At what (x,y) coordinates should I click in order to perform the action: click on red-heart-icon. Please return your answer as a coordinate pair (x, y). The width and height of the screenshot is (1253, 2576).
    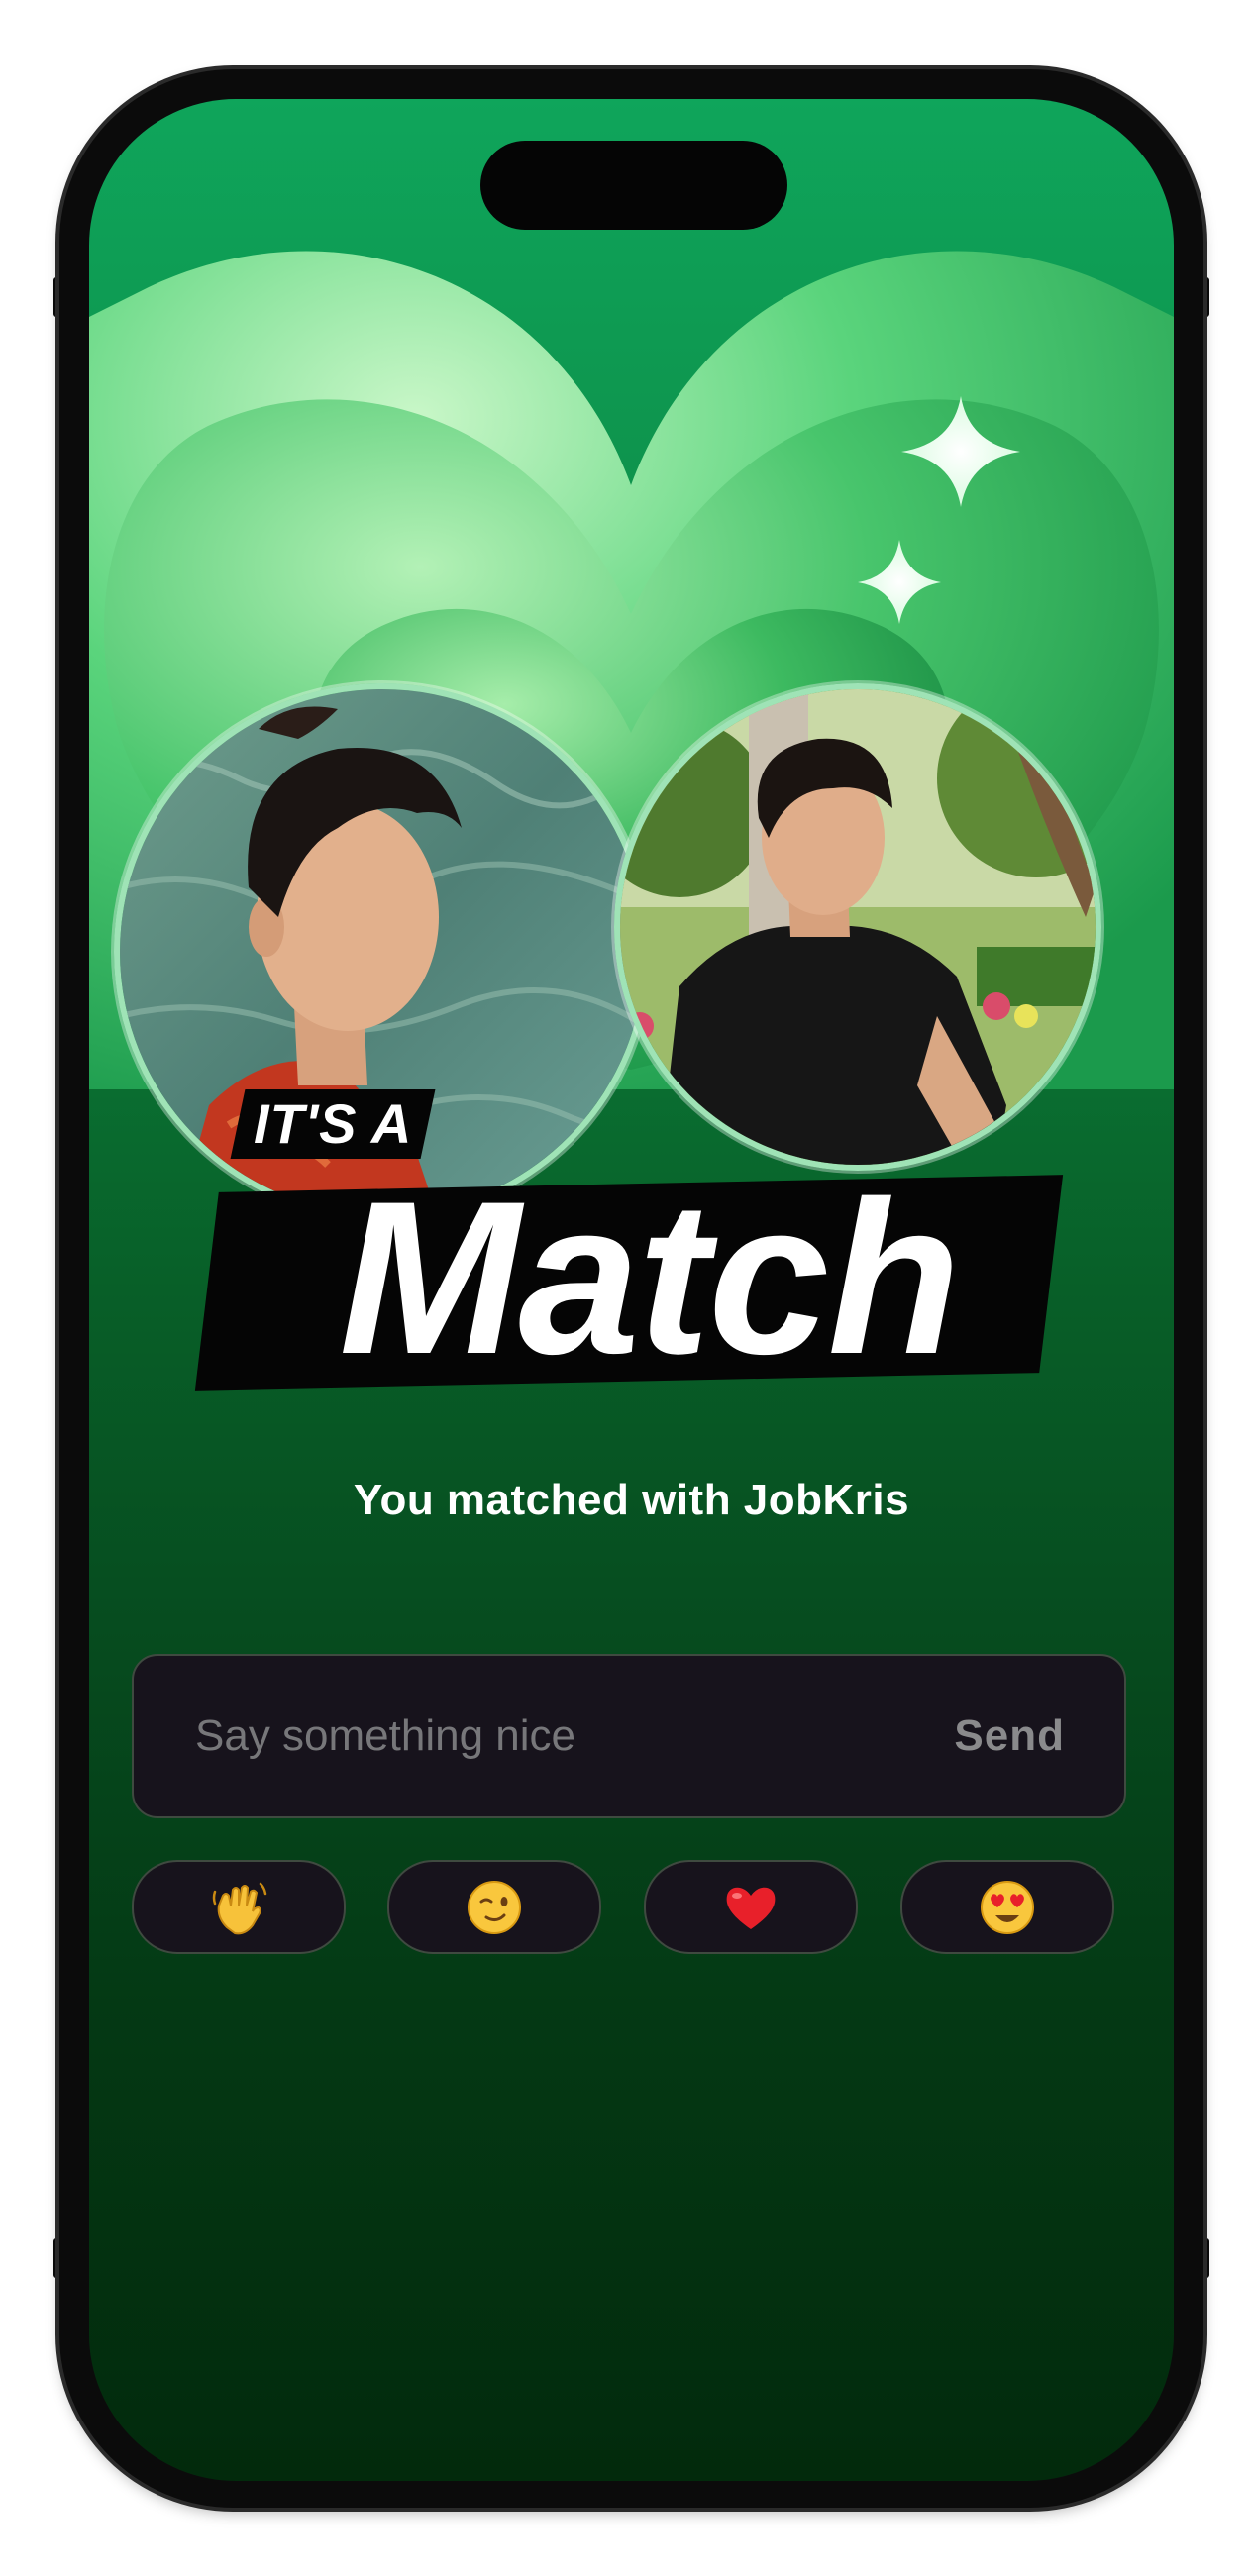
    Looking at the image, I should click on (751, 1908).